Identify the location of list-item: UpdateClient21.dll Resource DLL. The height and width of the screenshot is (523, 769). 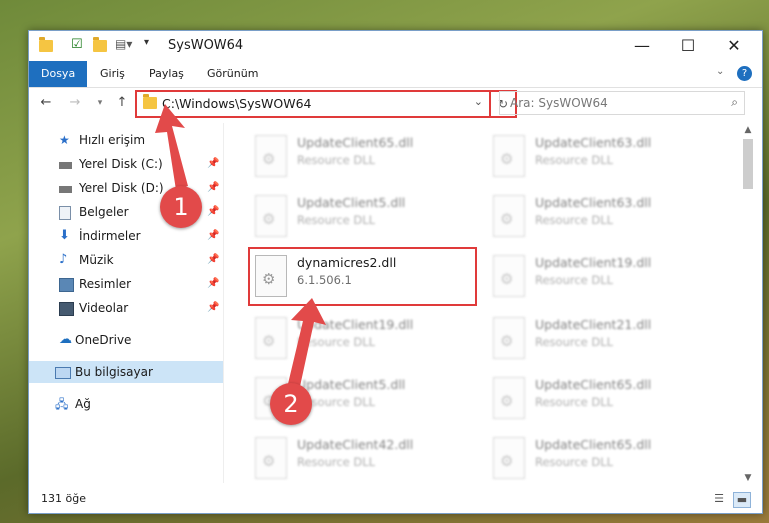
(593, 338).